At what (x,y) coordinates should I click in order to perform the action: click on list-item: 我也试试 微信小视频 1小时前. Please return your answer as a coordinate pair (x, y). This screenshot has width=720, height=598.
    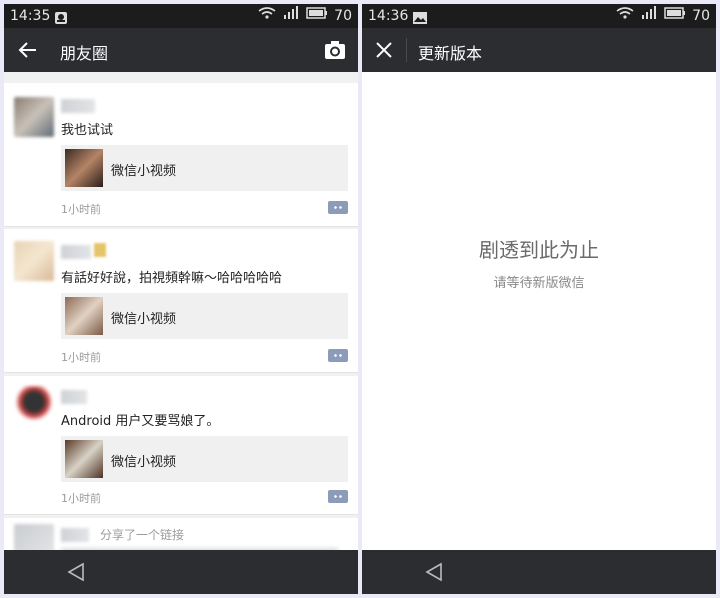
    Looking at the image, I should click on (181, 155).